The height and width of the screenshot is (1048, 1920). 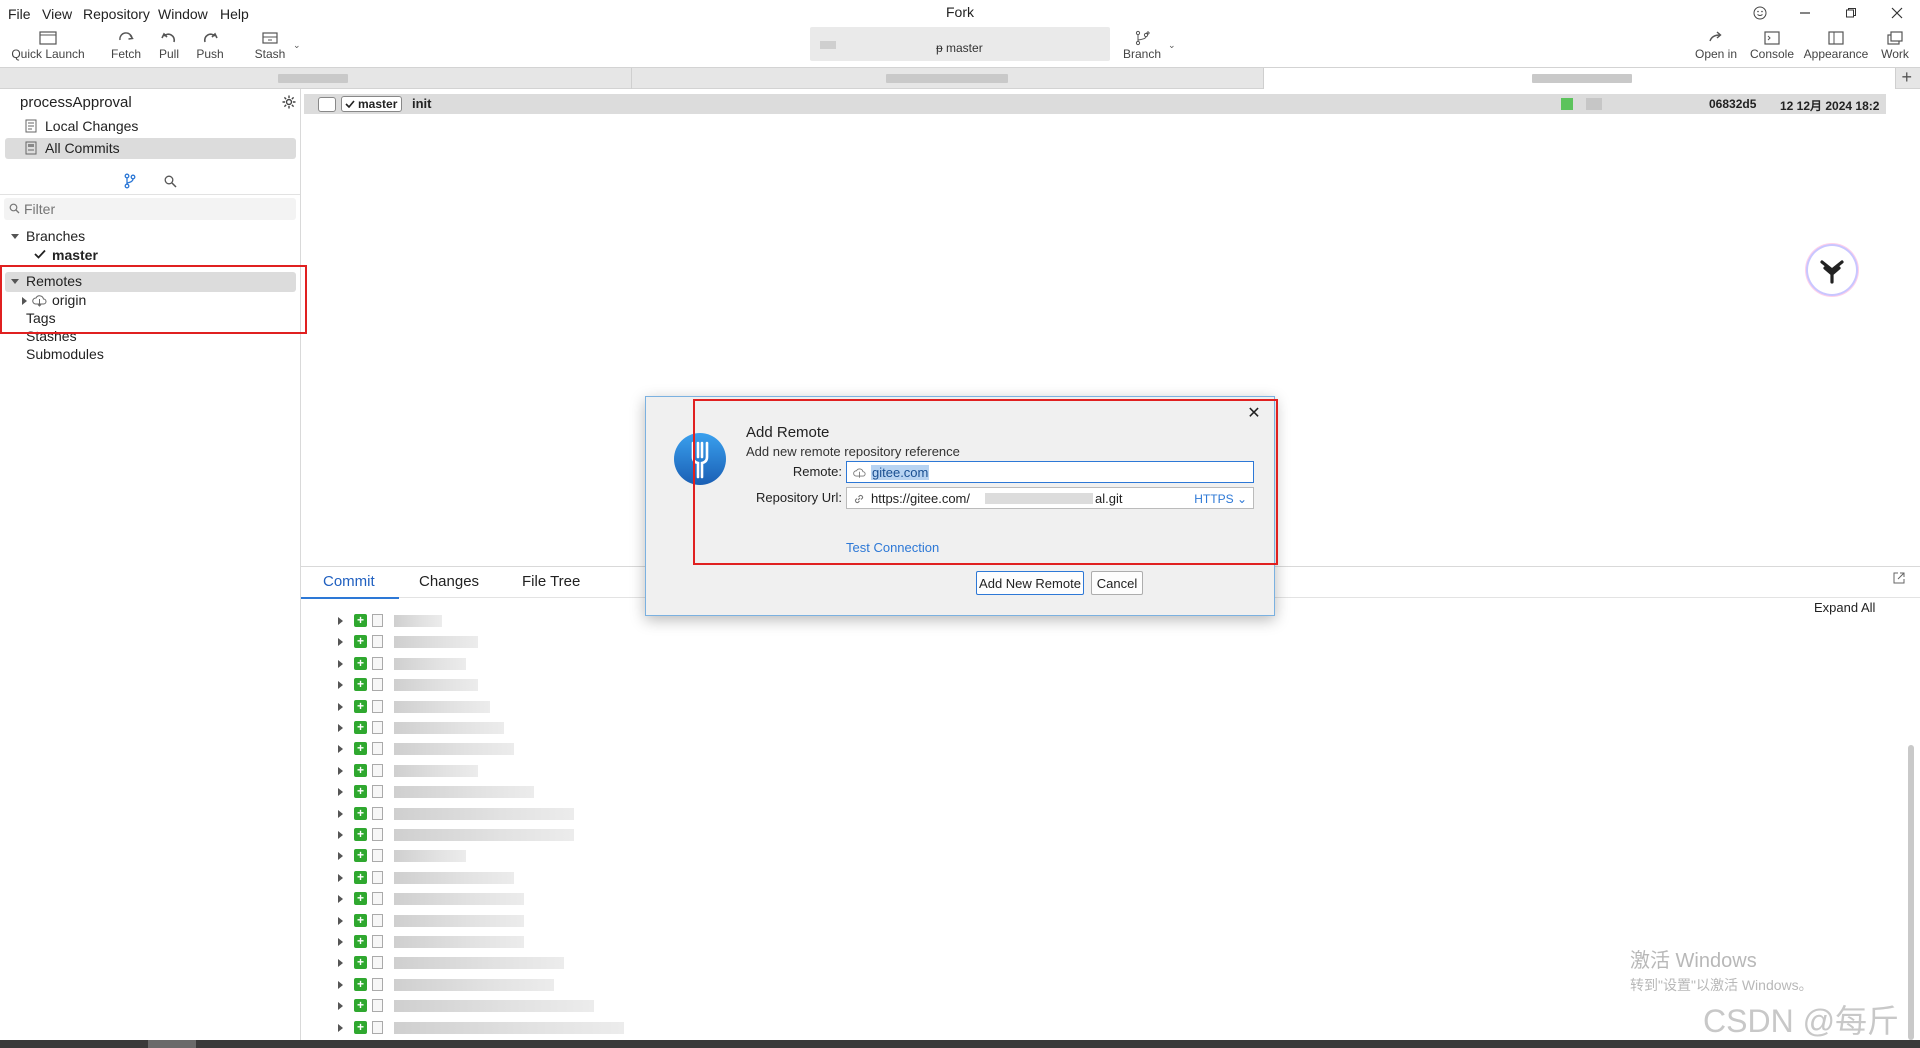 What do you see at coordinates (1844, 607) in the screenshot?
I see `expand-all-button: Expand All` at bounding box center [1844, 607].